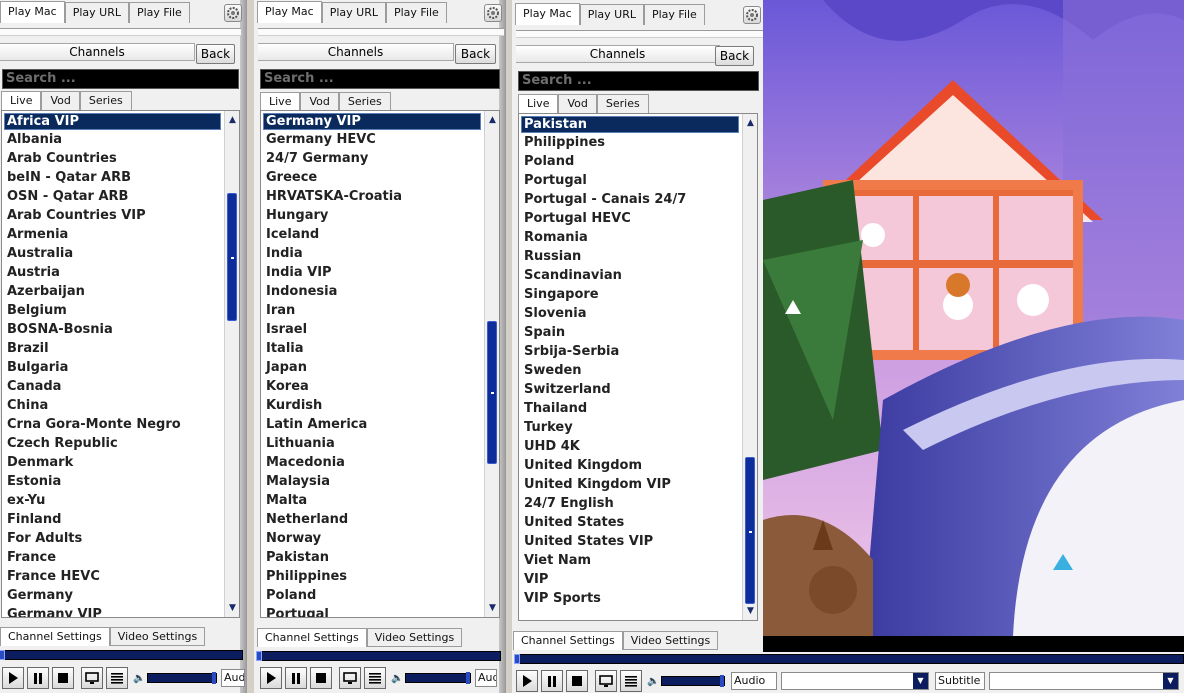  Describe the element at coordinates (112, 611) in the screenshot. I see `channel-item: Germany VIP` at that location.